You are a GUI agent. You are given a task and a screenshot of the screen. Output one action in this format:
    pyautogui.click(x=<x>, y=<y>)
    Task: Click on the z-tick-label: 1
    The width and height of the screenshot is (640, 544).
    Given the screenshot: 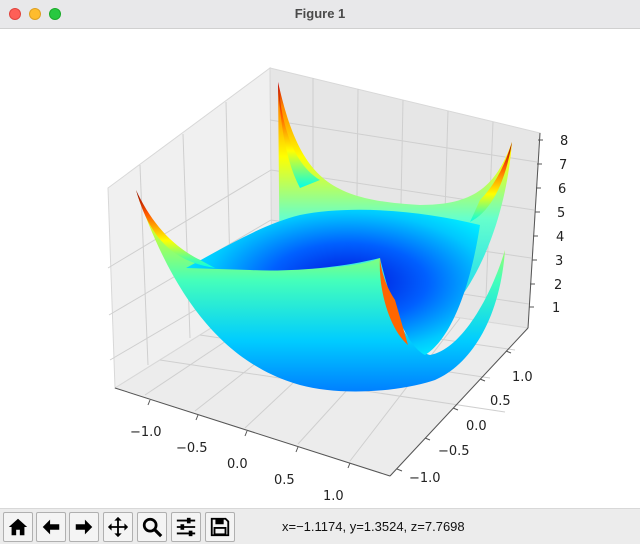 What is the action you would take?
    pyautogui.click(x=556, y=308)
    